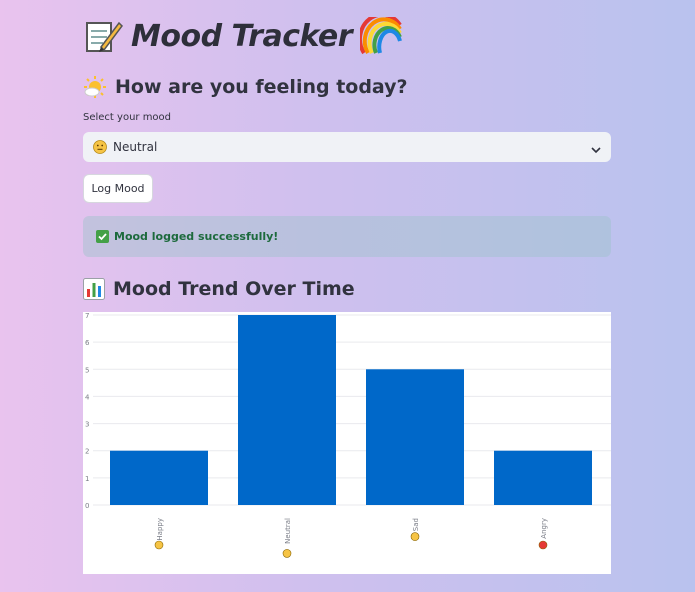 This screenshot has width=695, height=592. What do you see at coordinates (127, 117) in the screenshot?
I see `select-label: Select your mood` at bounding box center [127, 117].